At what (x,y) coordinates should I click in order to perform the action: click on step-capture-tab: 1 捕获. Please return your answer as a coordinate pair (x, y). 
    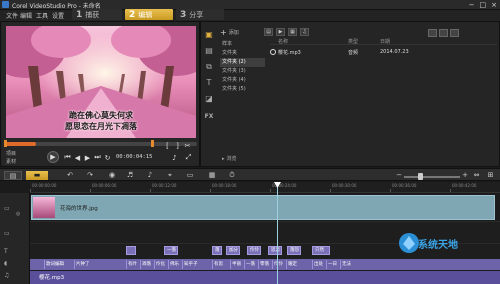
    Looking at the image, I should click on (97, 14).